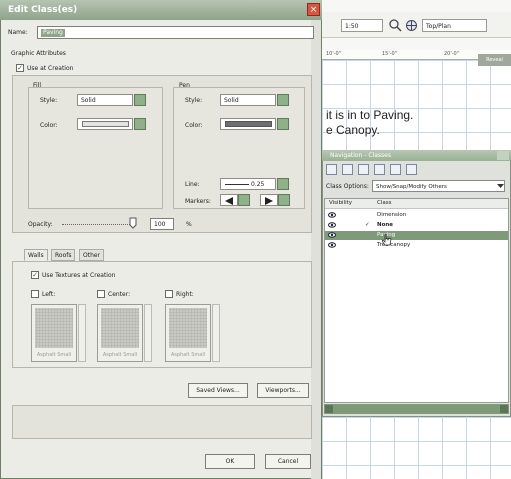  Describe the element at coordinates (362, 25) in the screenshot. I see `zoom-field: 1:50` at that location.